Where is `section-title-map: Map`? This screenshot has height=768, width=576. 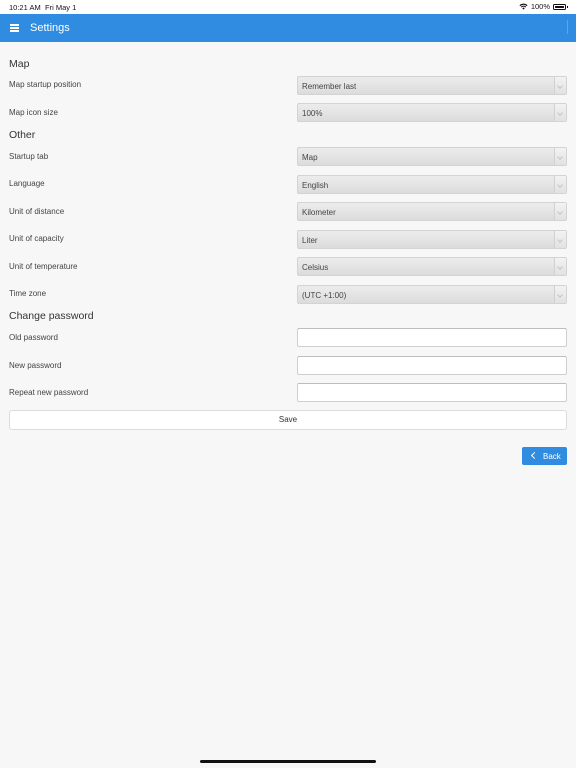
section-title-map: Map is located at coordinates (19, 64).